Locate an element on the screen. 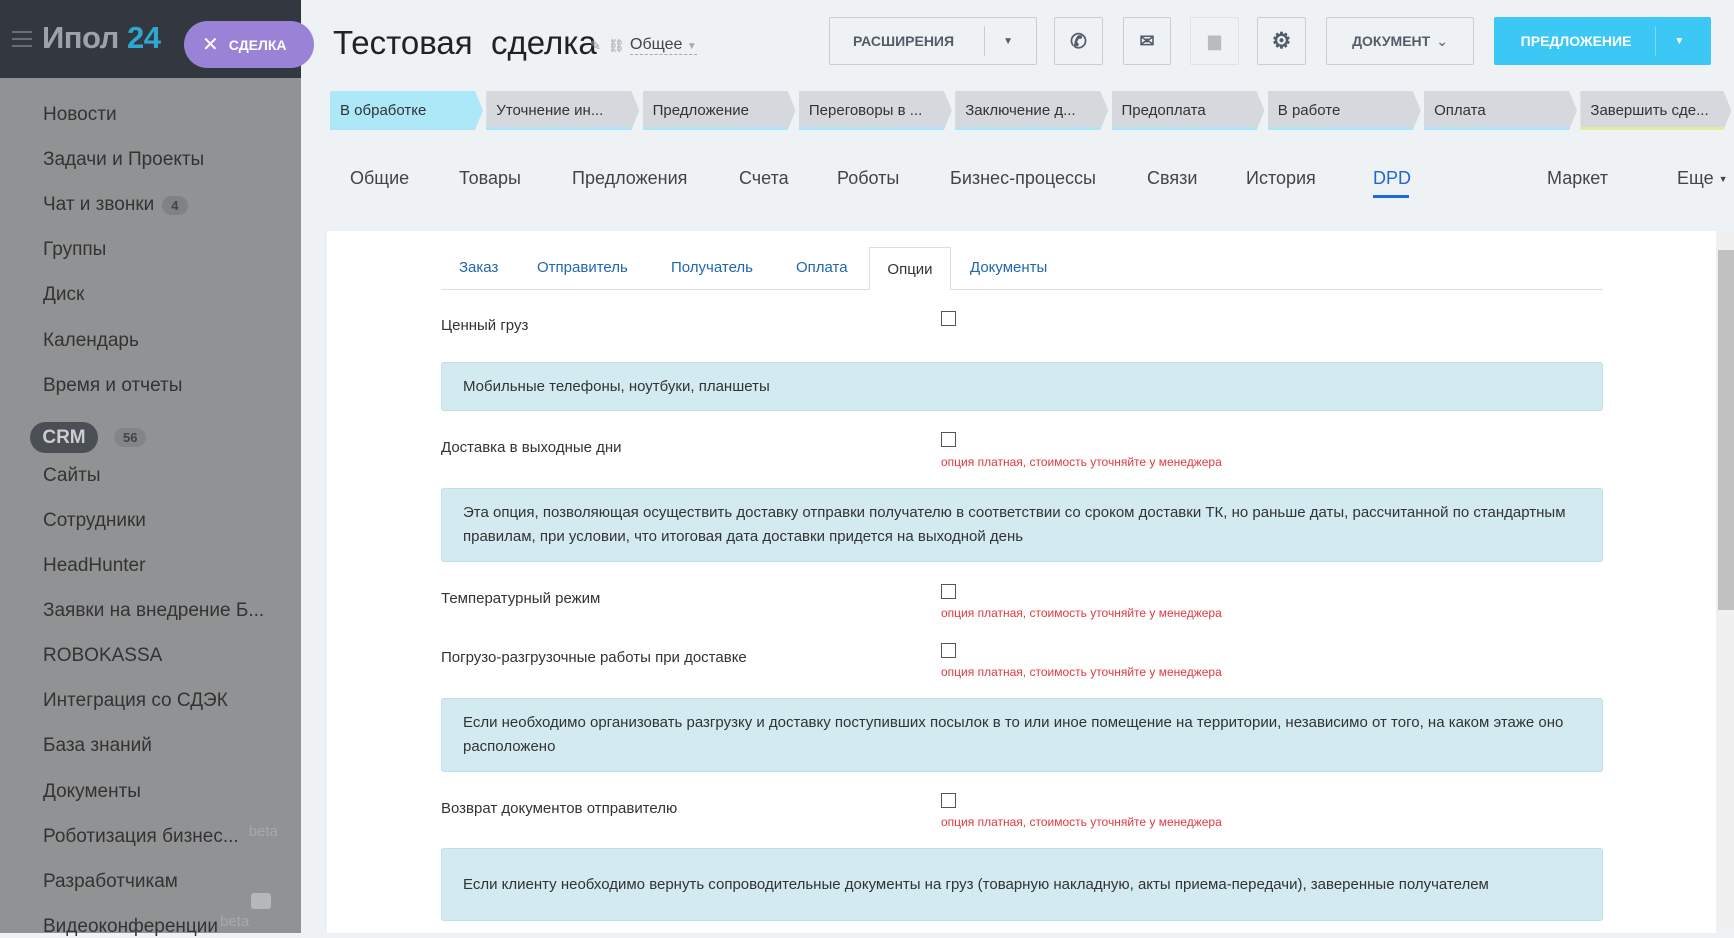 This screenshot has width=1734, height=938. tab-label: Счета is located at coordinates (764, 178).